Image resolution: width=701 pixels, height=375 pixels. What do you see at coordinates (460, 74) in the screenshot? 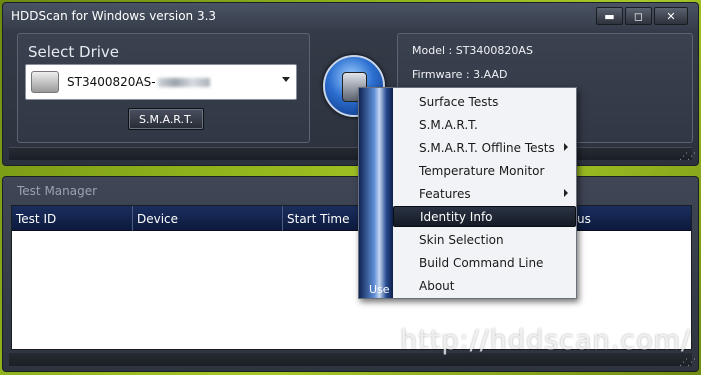
I see `firmware-info: Firmware : 3.AAD` at bounding box center [460, 74].